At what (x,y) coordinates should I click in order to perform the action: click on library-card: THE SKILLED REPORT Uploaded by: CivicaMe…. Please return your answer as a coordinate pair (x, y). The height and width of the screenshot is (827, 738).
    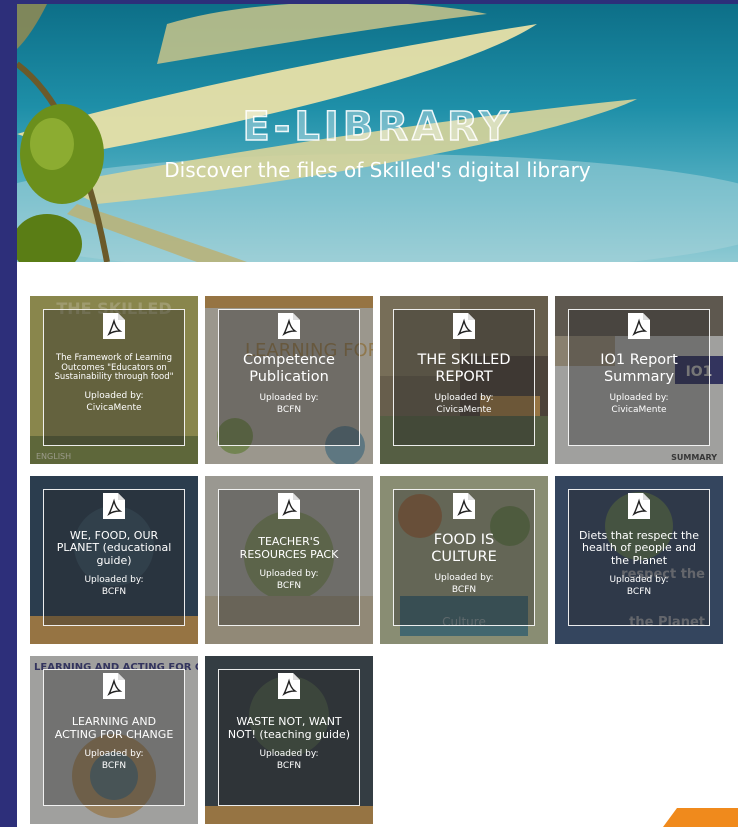
    Looking at the image, I should click on (464, 380).